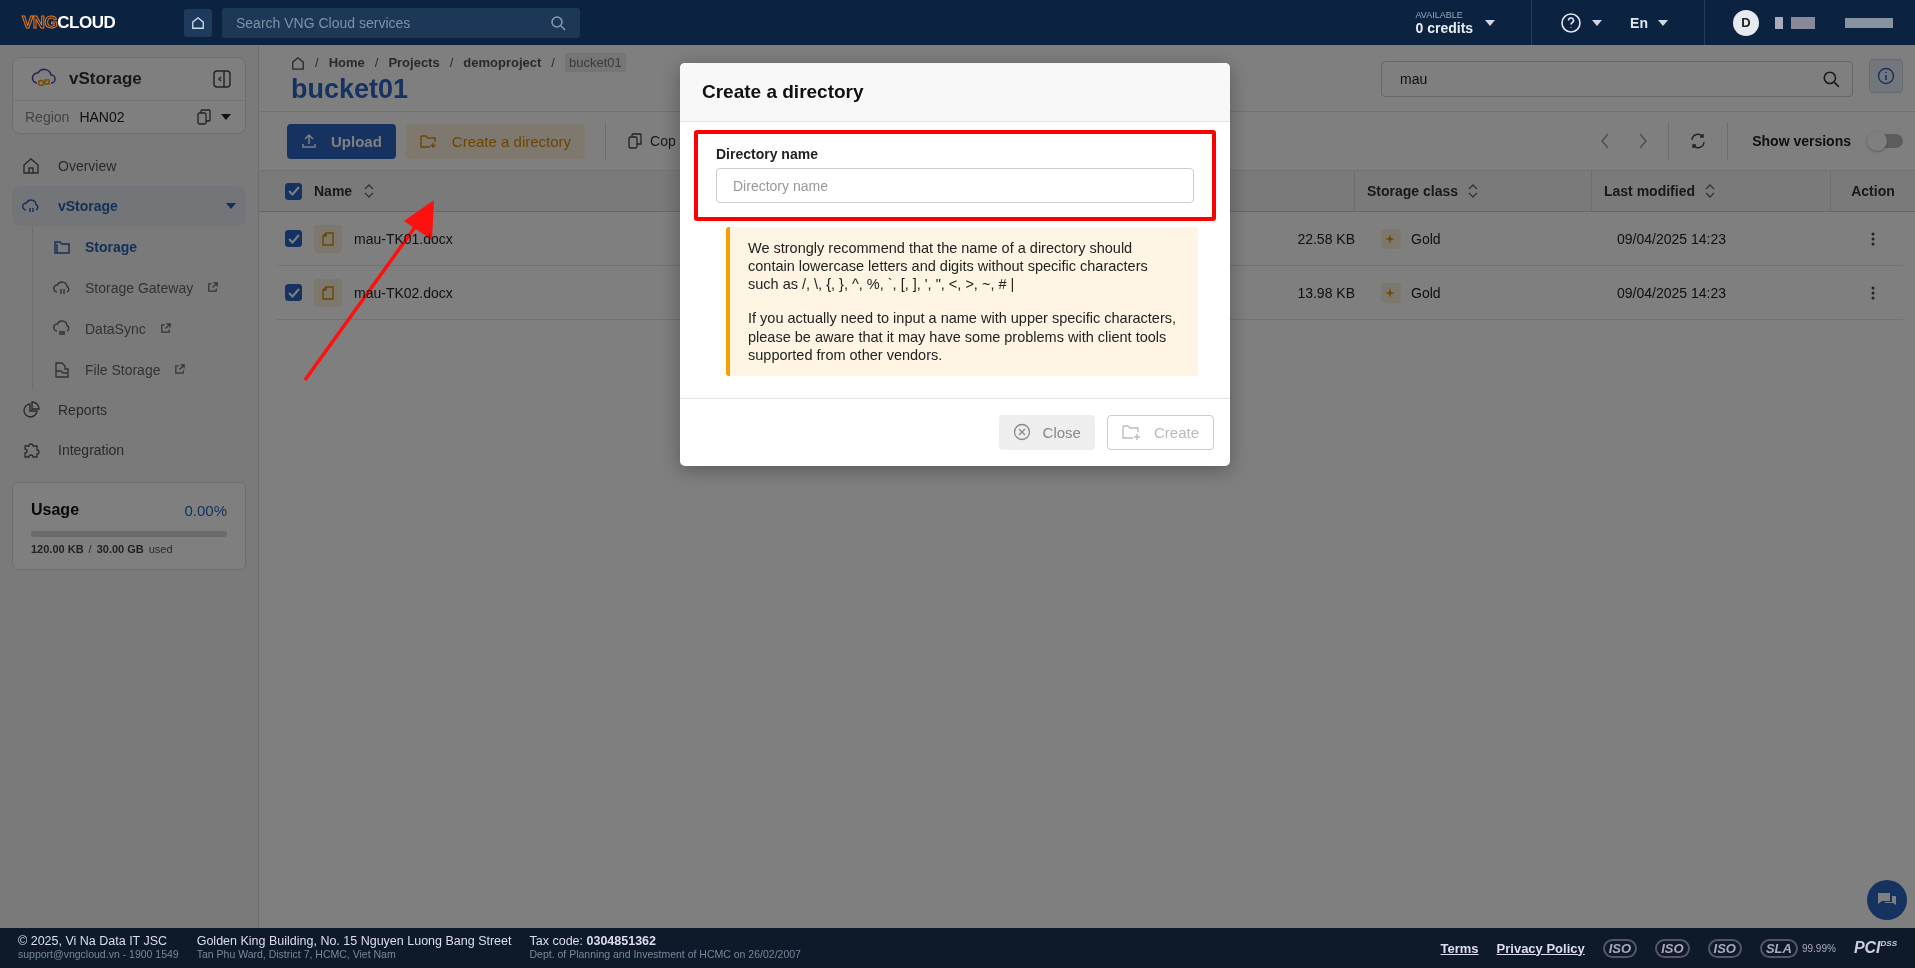  I want to click on service-name: vStorage, so click(106, 79).